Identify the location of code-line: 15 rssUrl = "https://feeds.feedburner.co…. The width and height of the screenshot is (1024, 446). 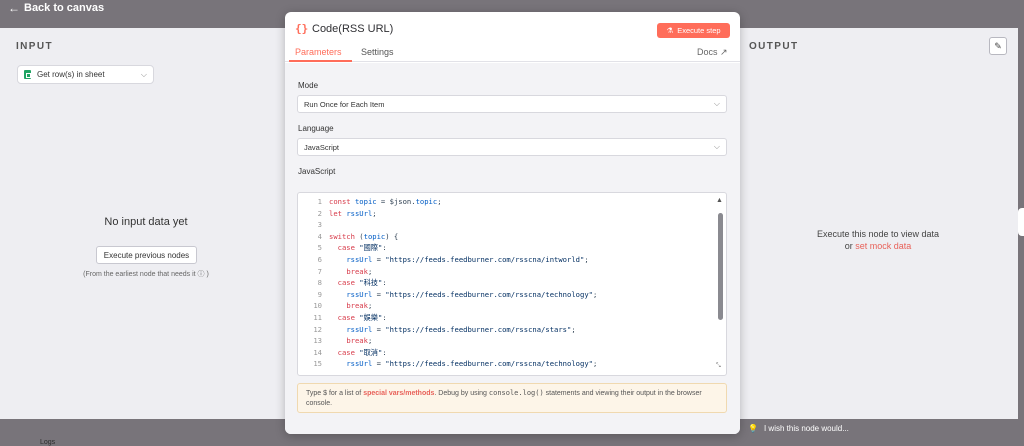
(504, 364).